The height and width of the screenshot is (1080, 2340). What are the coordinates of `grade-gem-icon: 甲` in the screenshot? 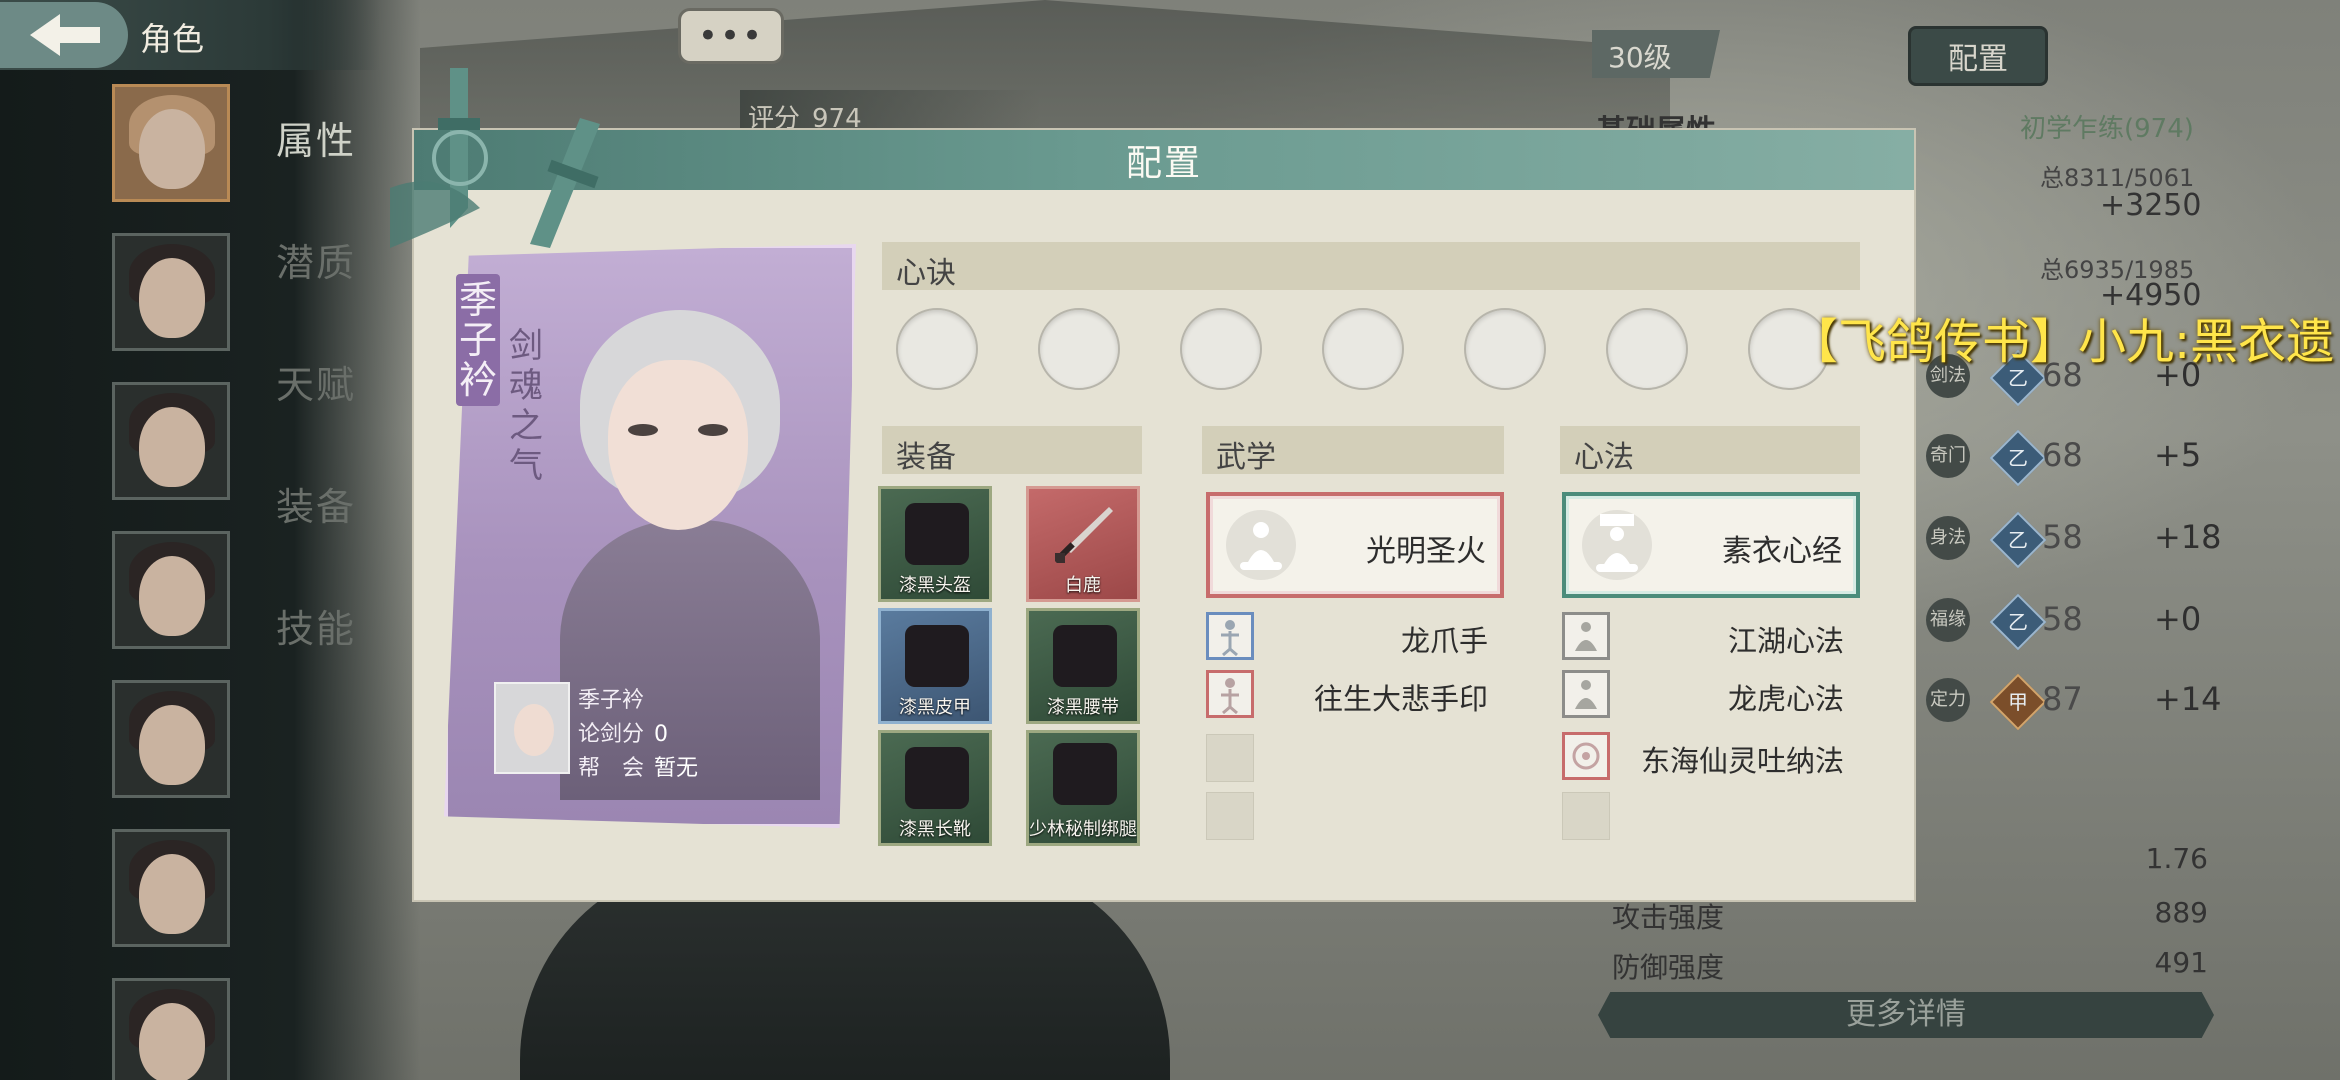 It's located at (2018, 702).